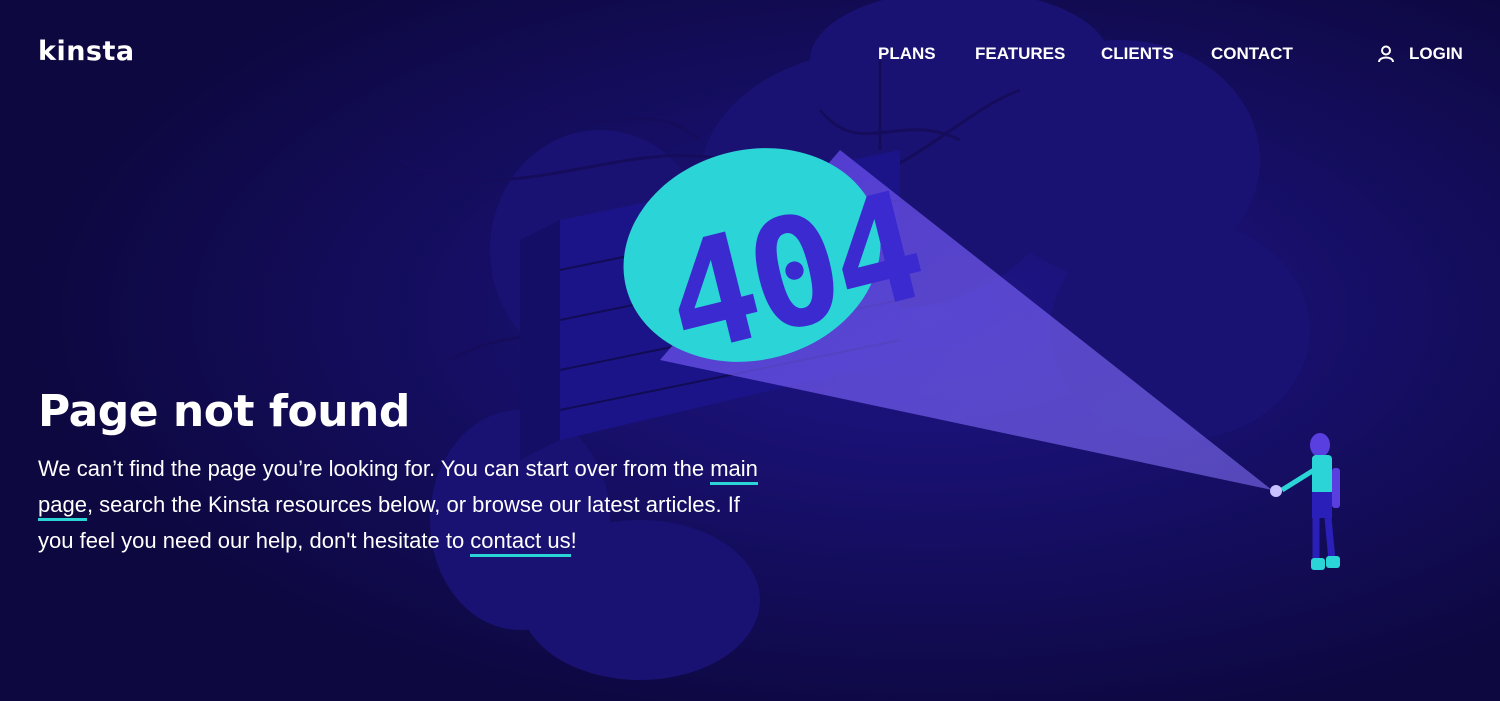 This screenshot has width=1500, height=701. I want to click on user-icon, so click(1386, 54).